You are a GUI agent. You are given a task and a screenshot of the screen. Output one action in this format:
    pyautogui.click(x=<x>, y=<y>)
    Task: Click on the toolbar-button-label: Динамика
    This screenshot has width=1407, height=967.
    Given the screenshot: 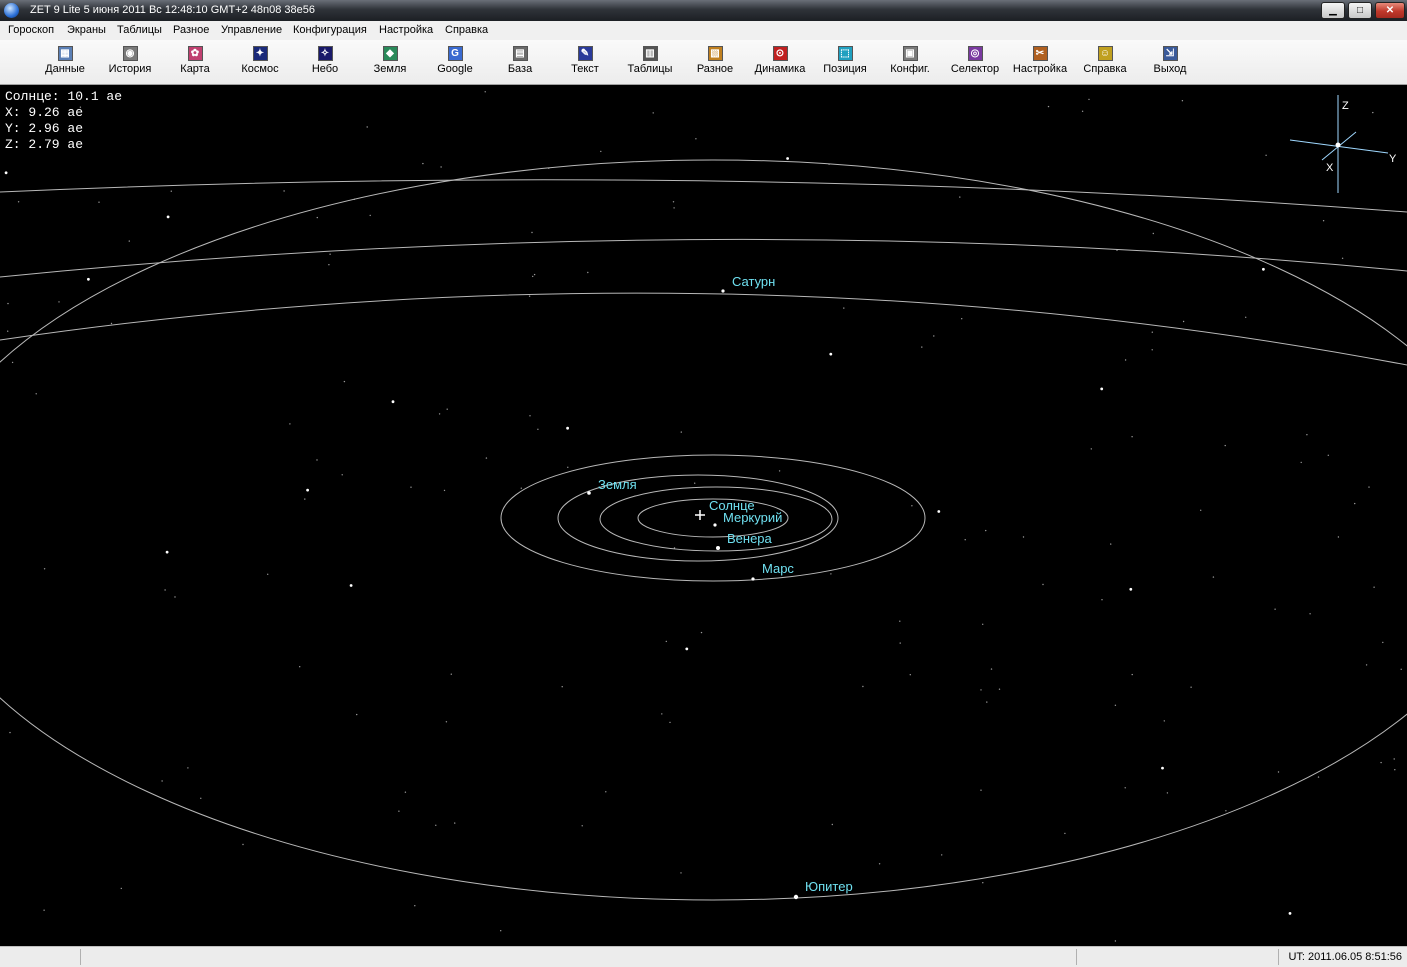 What is the action you would take?
    pyautogui.click(x=780, y=69)
    